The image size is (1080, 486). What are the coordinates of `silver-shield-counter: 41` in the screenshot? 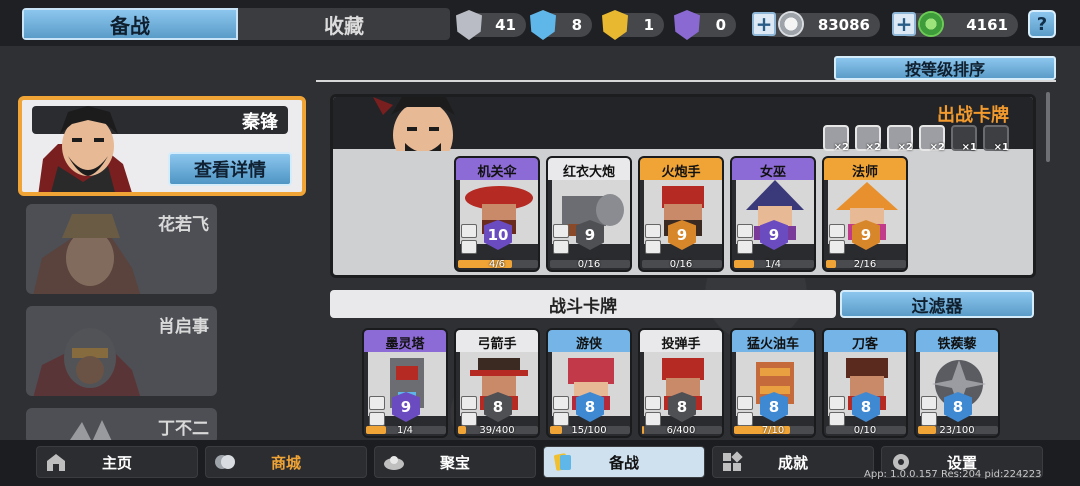 It's located at (491, 25).